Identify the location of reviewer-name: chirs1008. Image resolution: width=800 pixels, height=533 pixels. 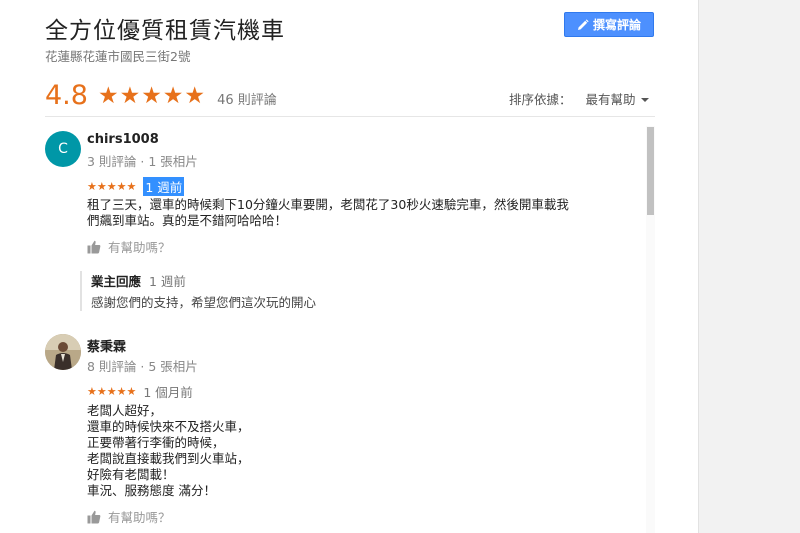
(123, 139).